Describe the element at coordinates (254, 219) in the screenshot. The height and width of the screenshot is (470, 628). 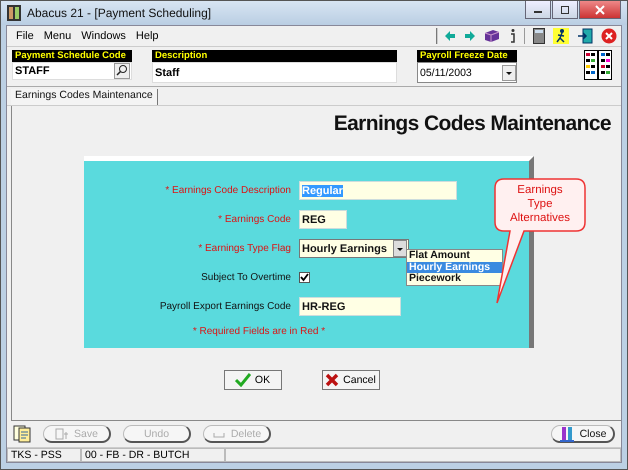
I see `field-label: * Earnings Code` at that location.